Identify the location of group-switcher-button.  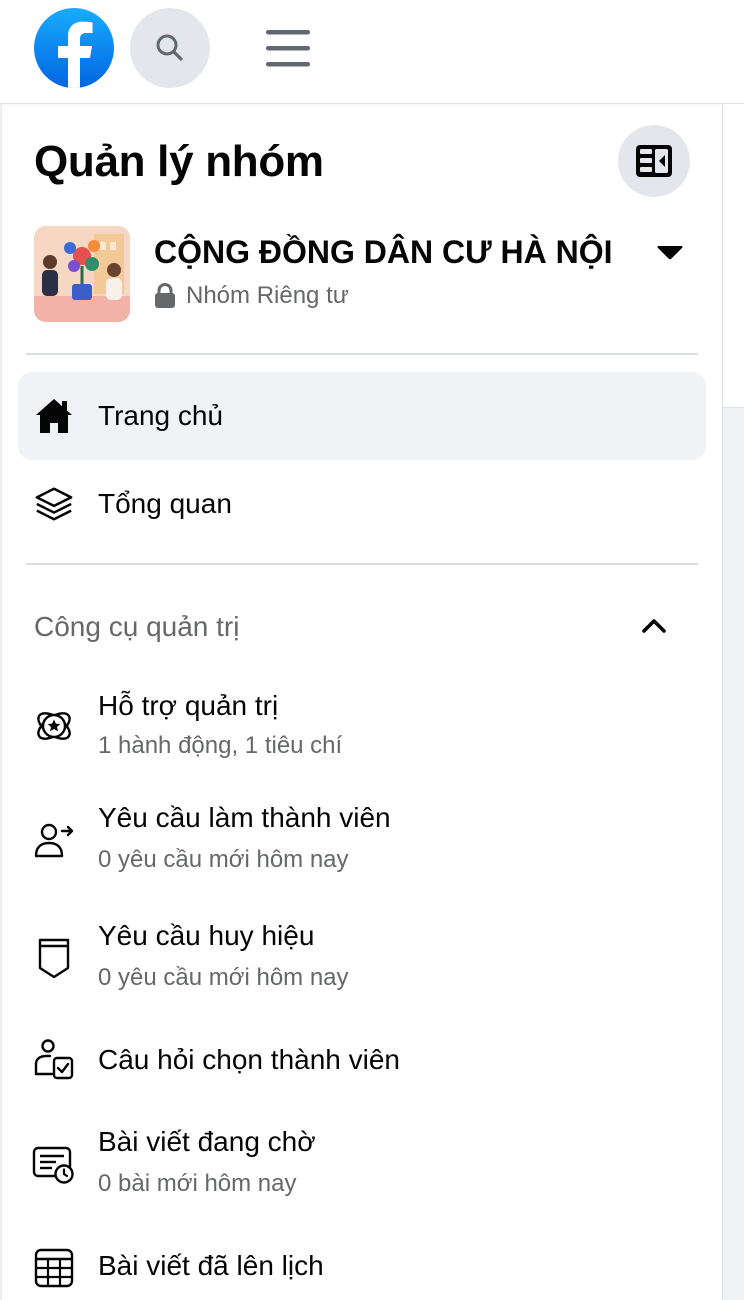
(670, 252).